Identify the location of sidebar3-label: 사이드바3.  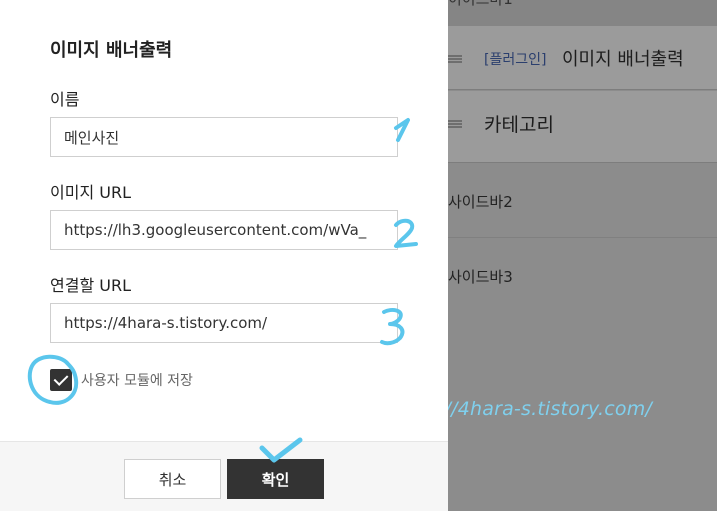
(480, 277).